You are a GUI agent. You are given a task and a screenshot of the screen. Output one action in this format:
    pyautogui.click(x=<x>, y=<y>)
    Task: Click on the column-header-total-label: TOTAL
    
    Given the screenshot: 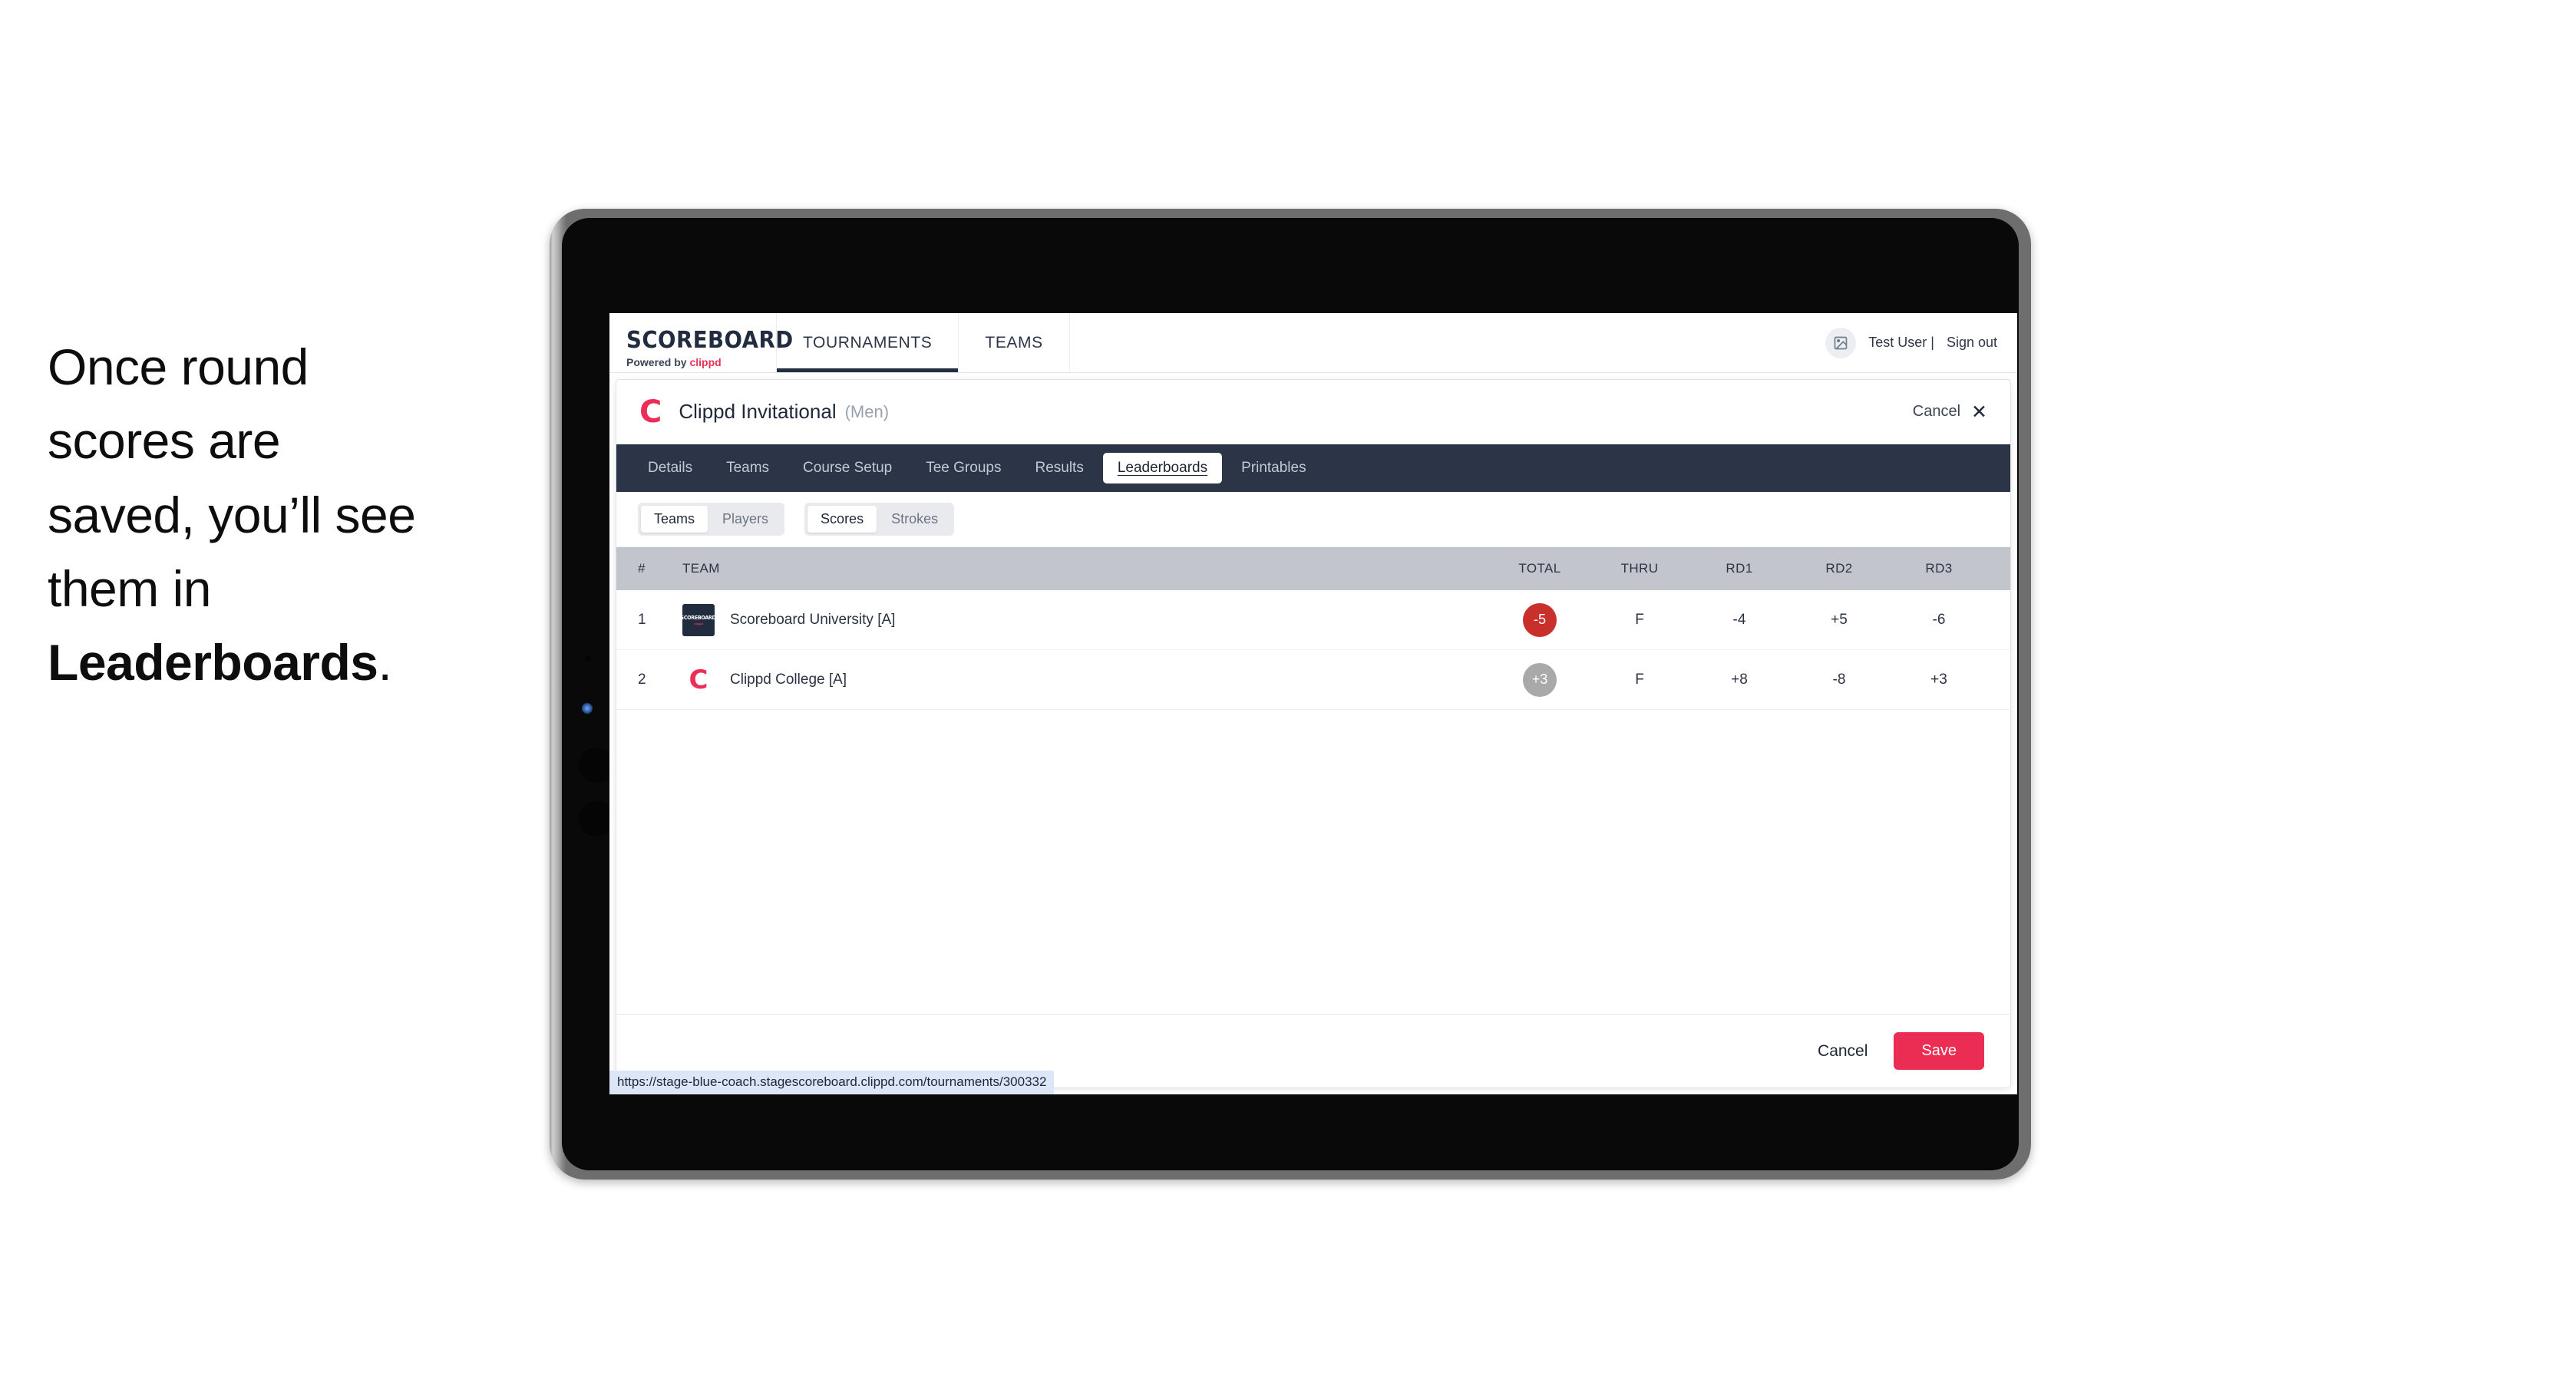 What is the action you would take?
    pyautogui.click(x=1539, y=568)
    